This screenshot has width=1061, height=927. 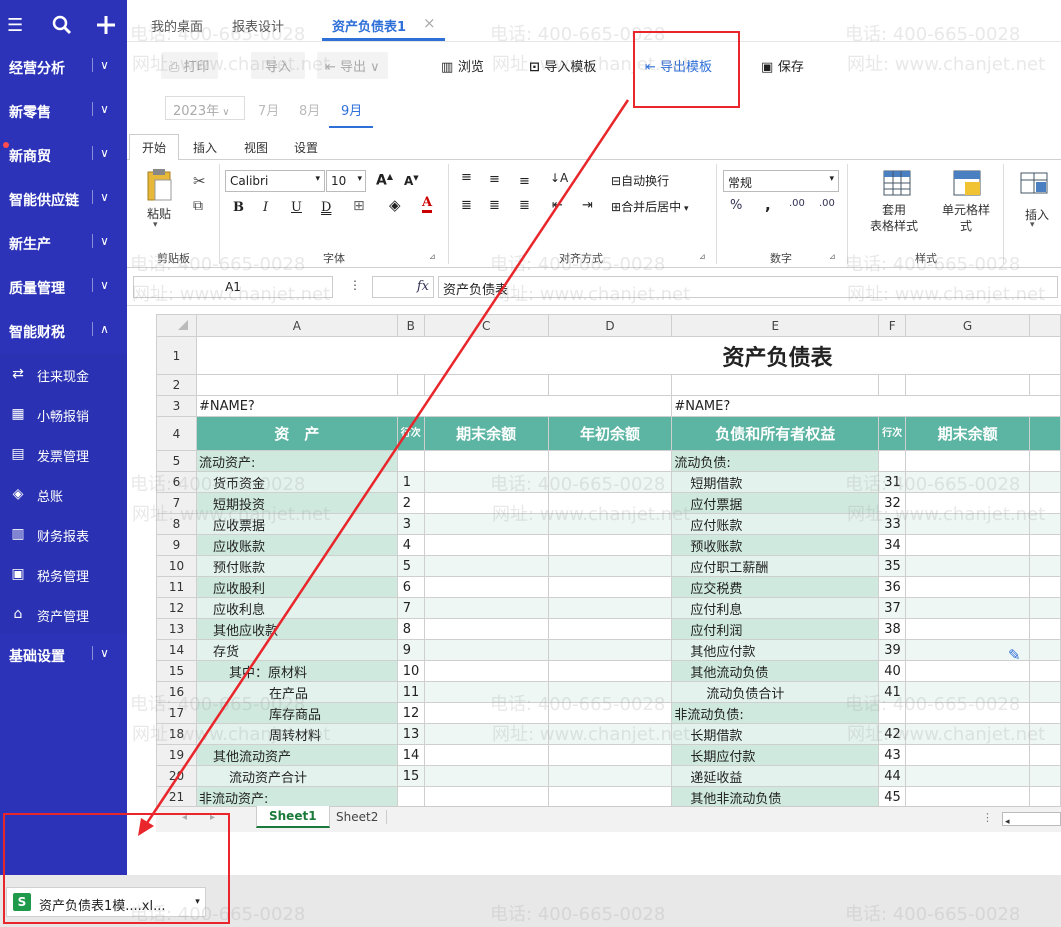 What do you see at coordinates (296, 755) in the screenshot?
I see `cell-asset-name: 其他流动资产` at bounding box center [296, 755].